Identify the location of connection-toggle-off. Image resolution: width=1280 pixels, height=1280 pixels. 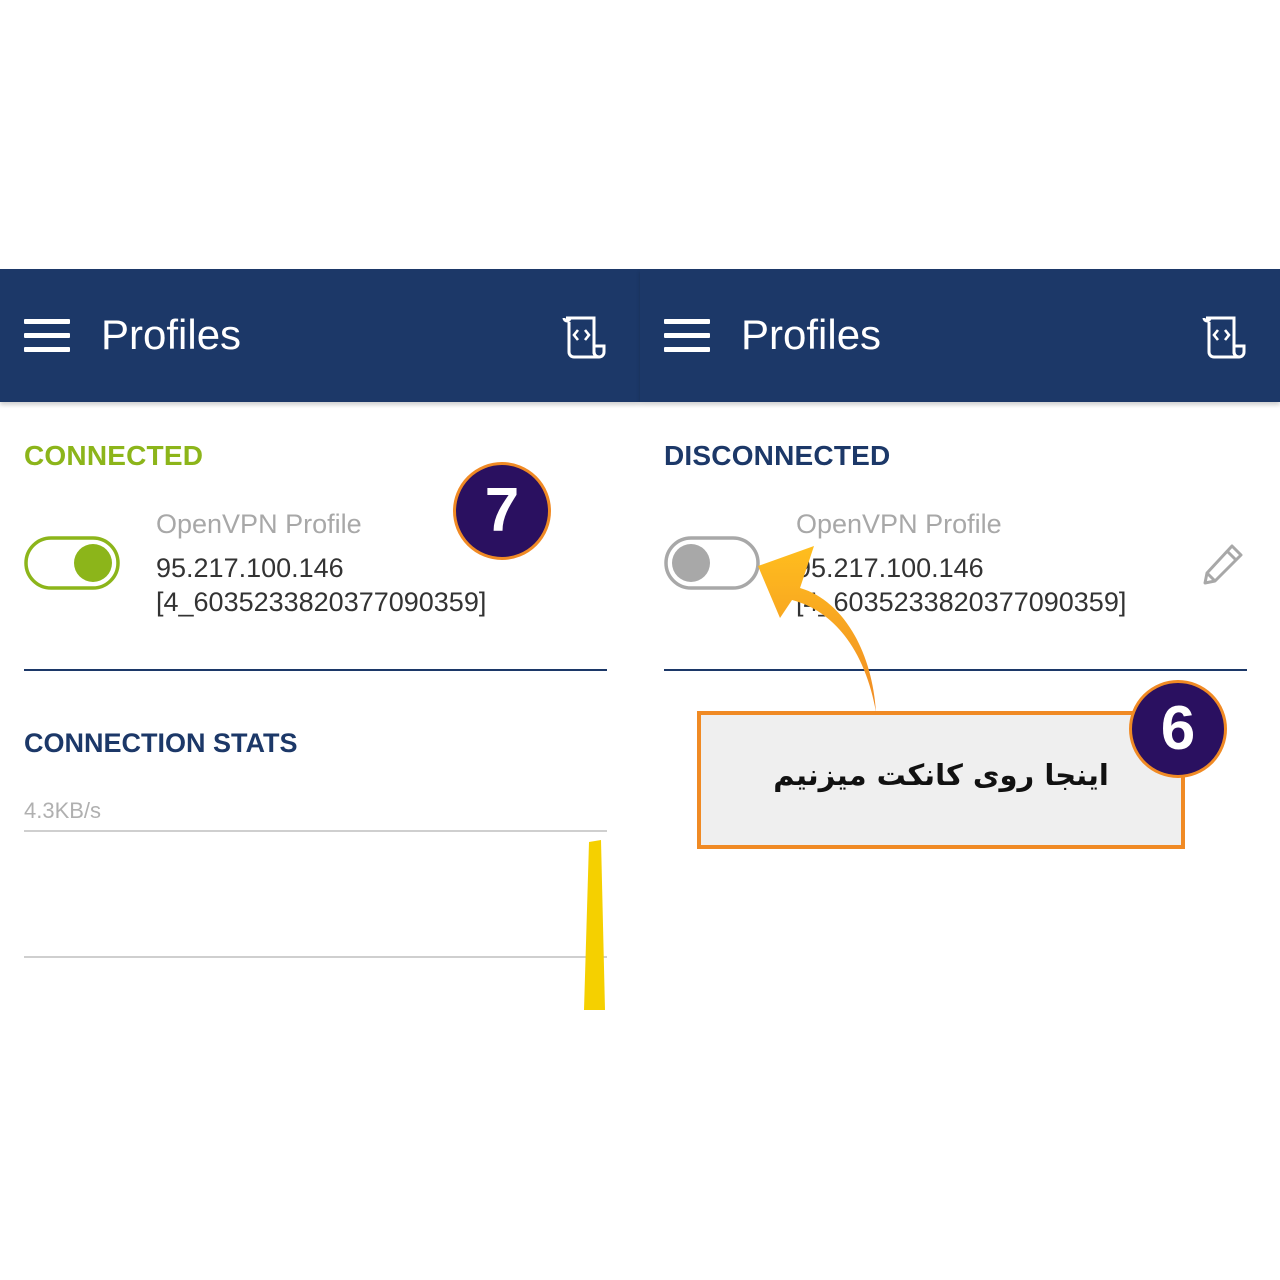
(712, 563).